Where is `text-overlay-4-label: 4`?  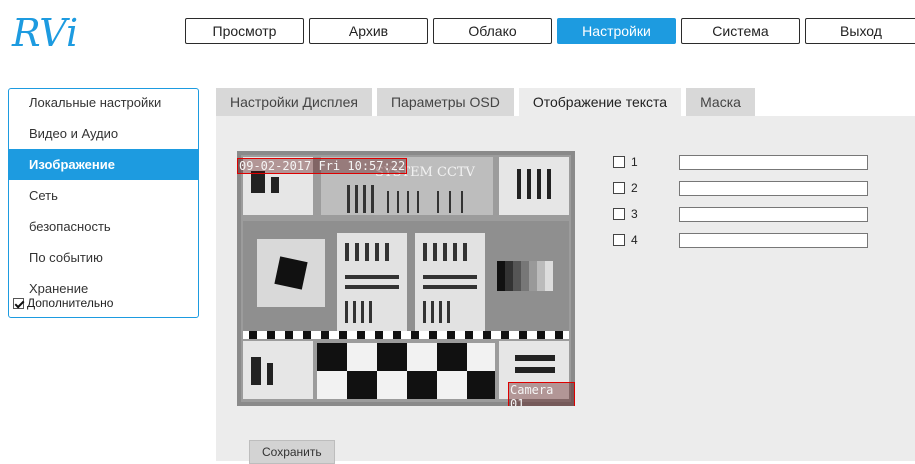 text-overlay-4-label: 4 is located at coordinates (634, 240).